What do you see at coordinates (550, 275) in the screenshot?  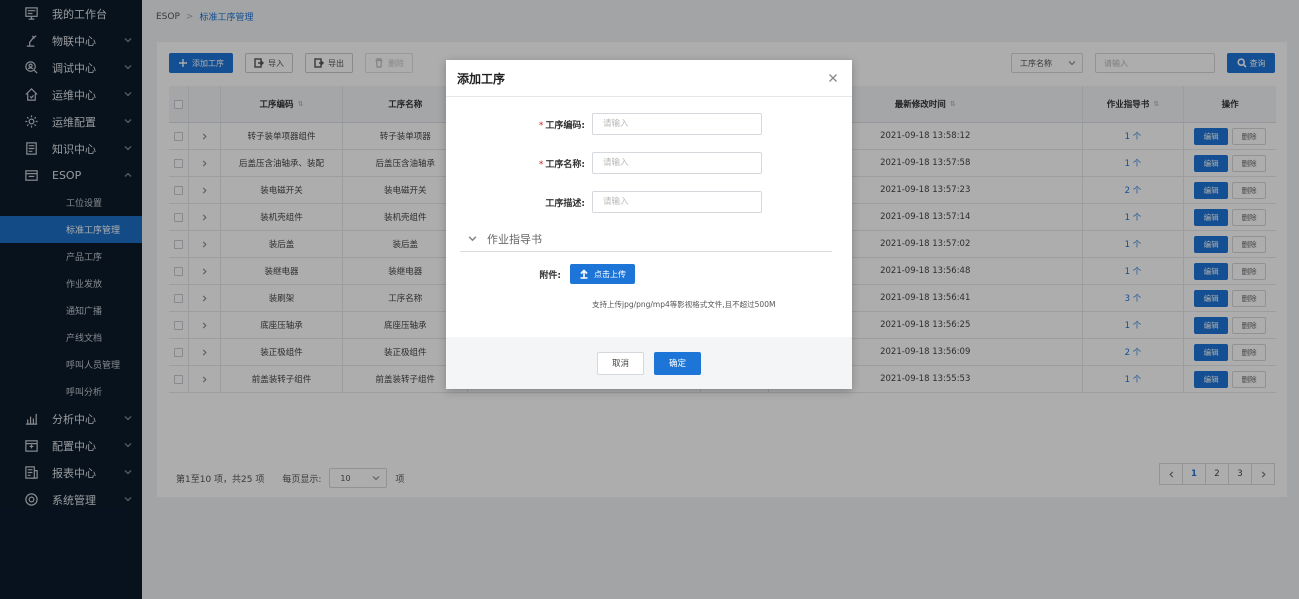 I see `attachment-label: 附件:` at bounding box center [550, 275].